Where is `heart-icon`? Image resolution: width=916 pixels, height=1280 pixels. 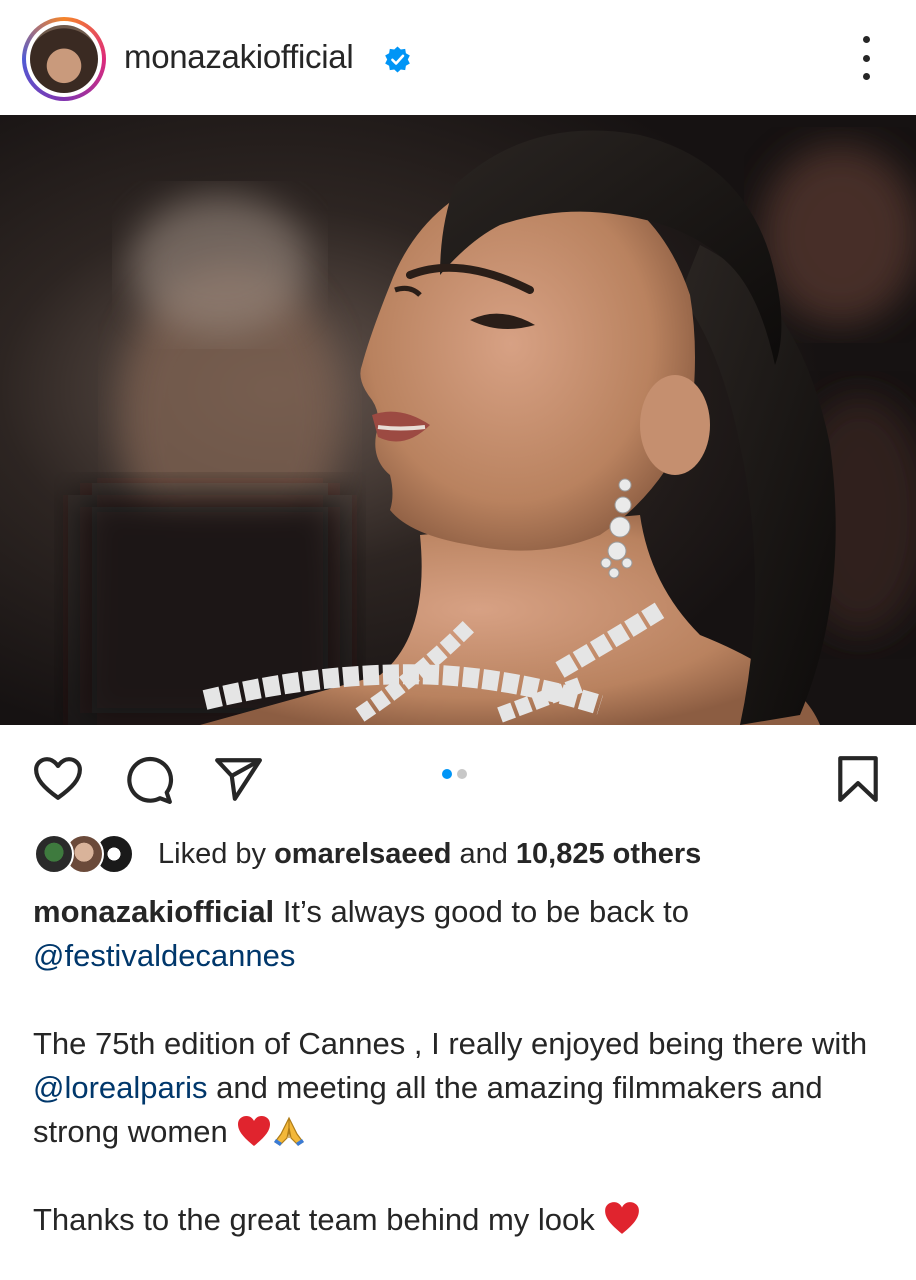
heart-icon is located at coordinates (58, 779).